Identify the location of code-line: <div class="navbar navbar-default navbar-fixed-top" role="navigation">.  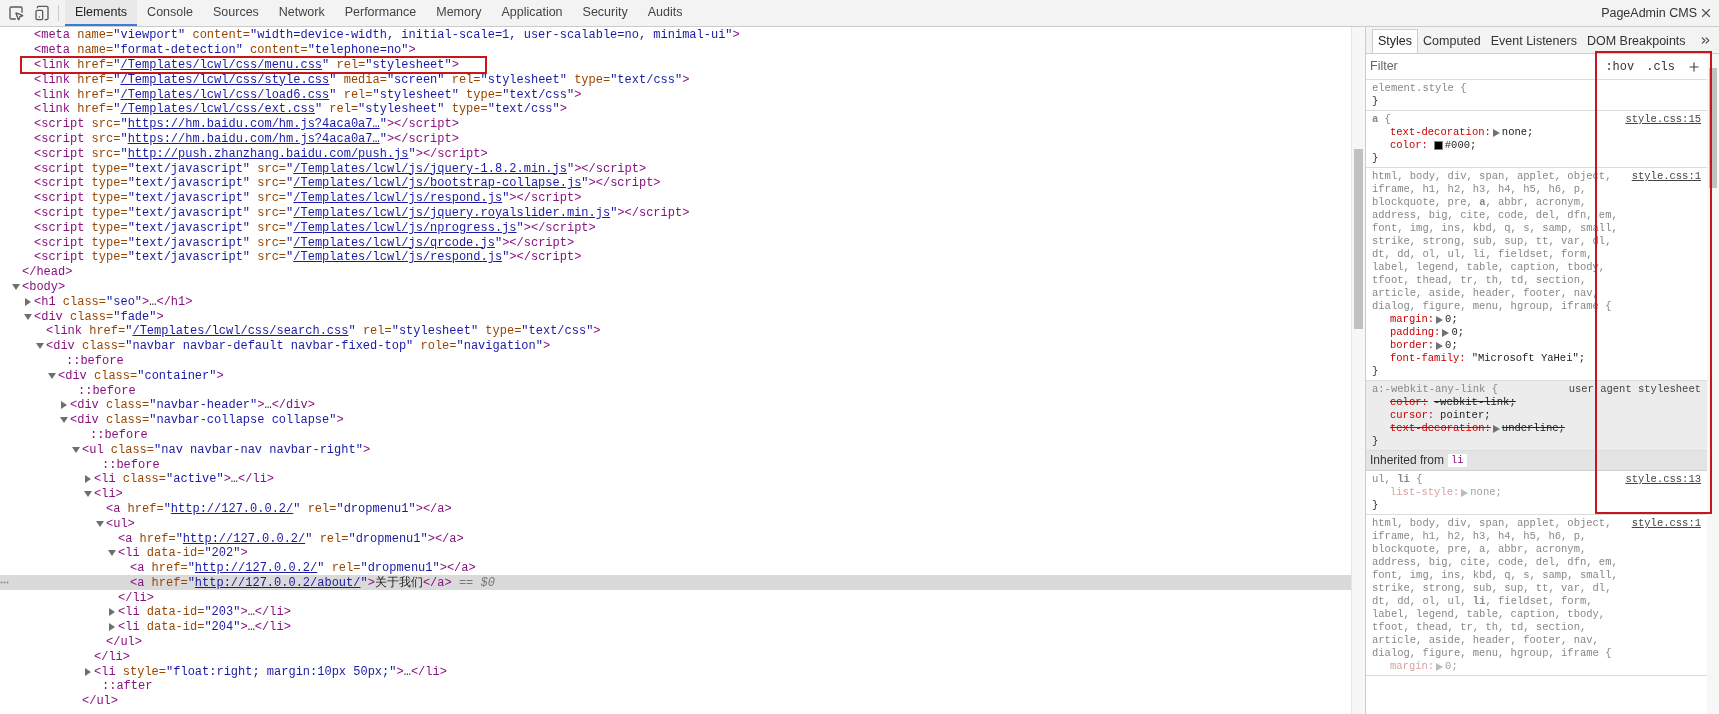
(298, 346).